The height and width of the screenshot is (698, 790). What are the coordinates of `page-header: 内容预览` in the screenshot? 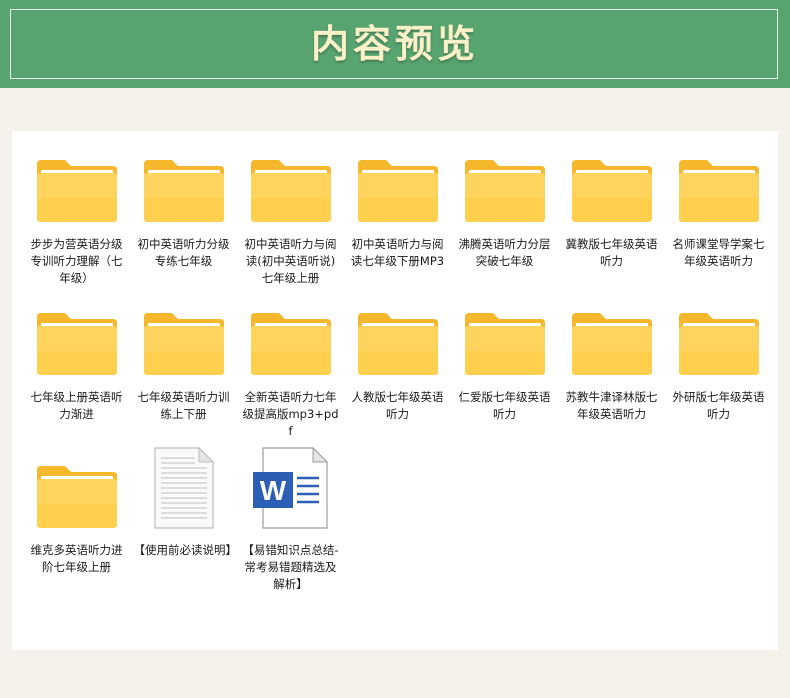 It's located at (395, 44).